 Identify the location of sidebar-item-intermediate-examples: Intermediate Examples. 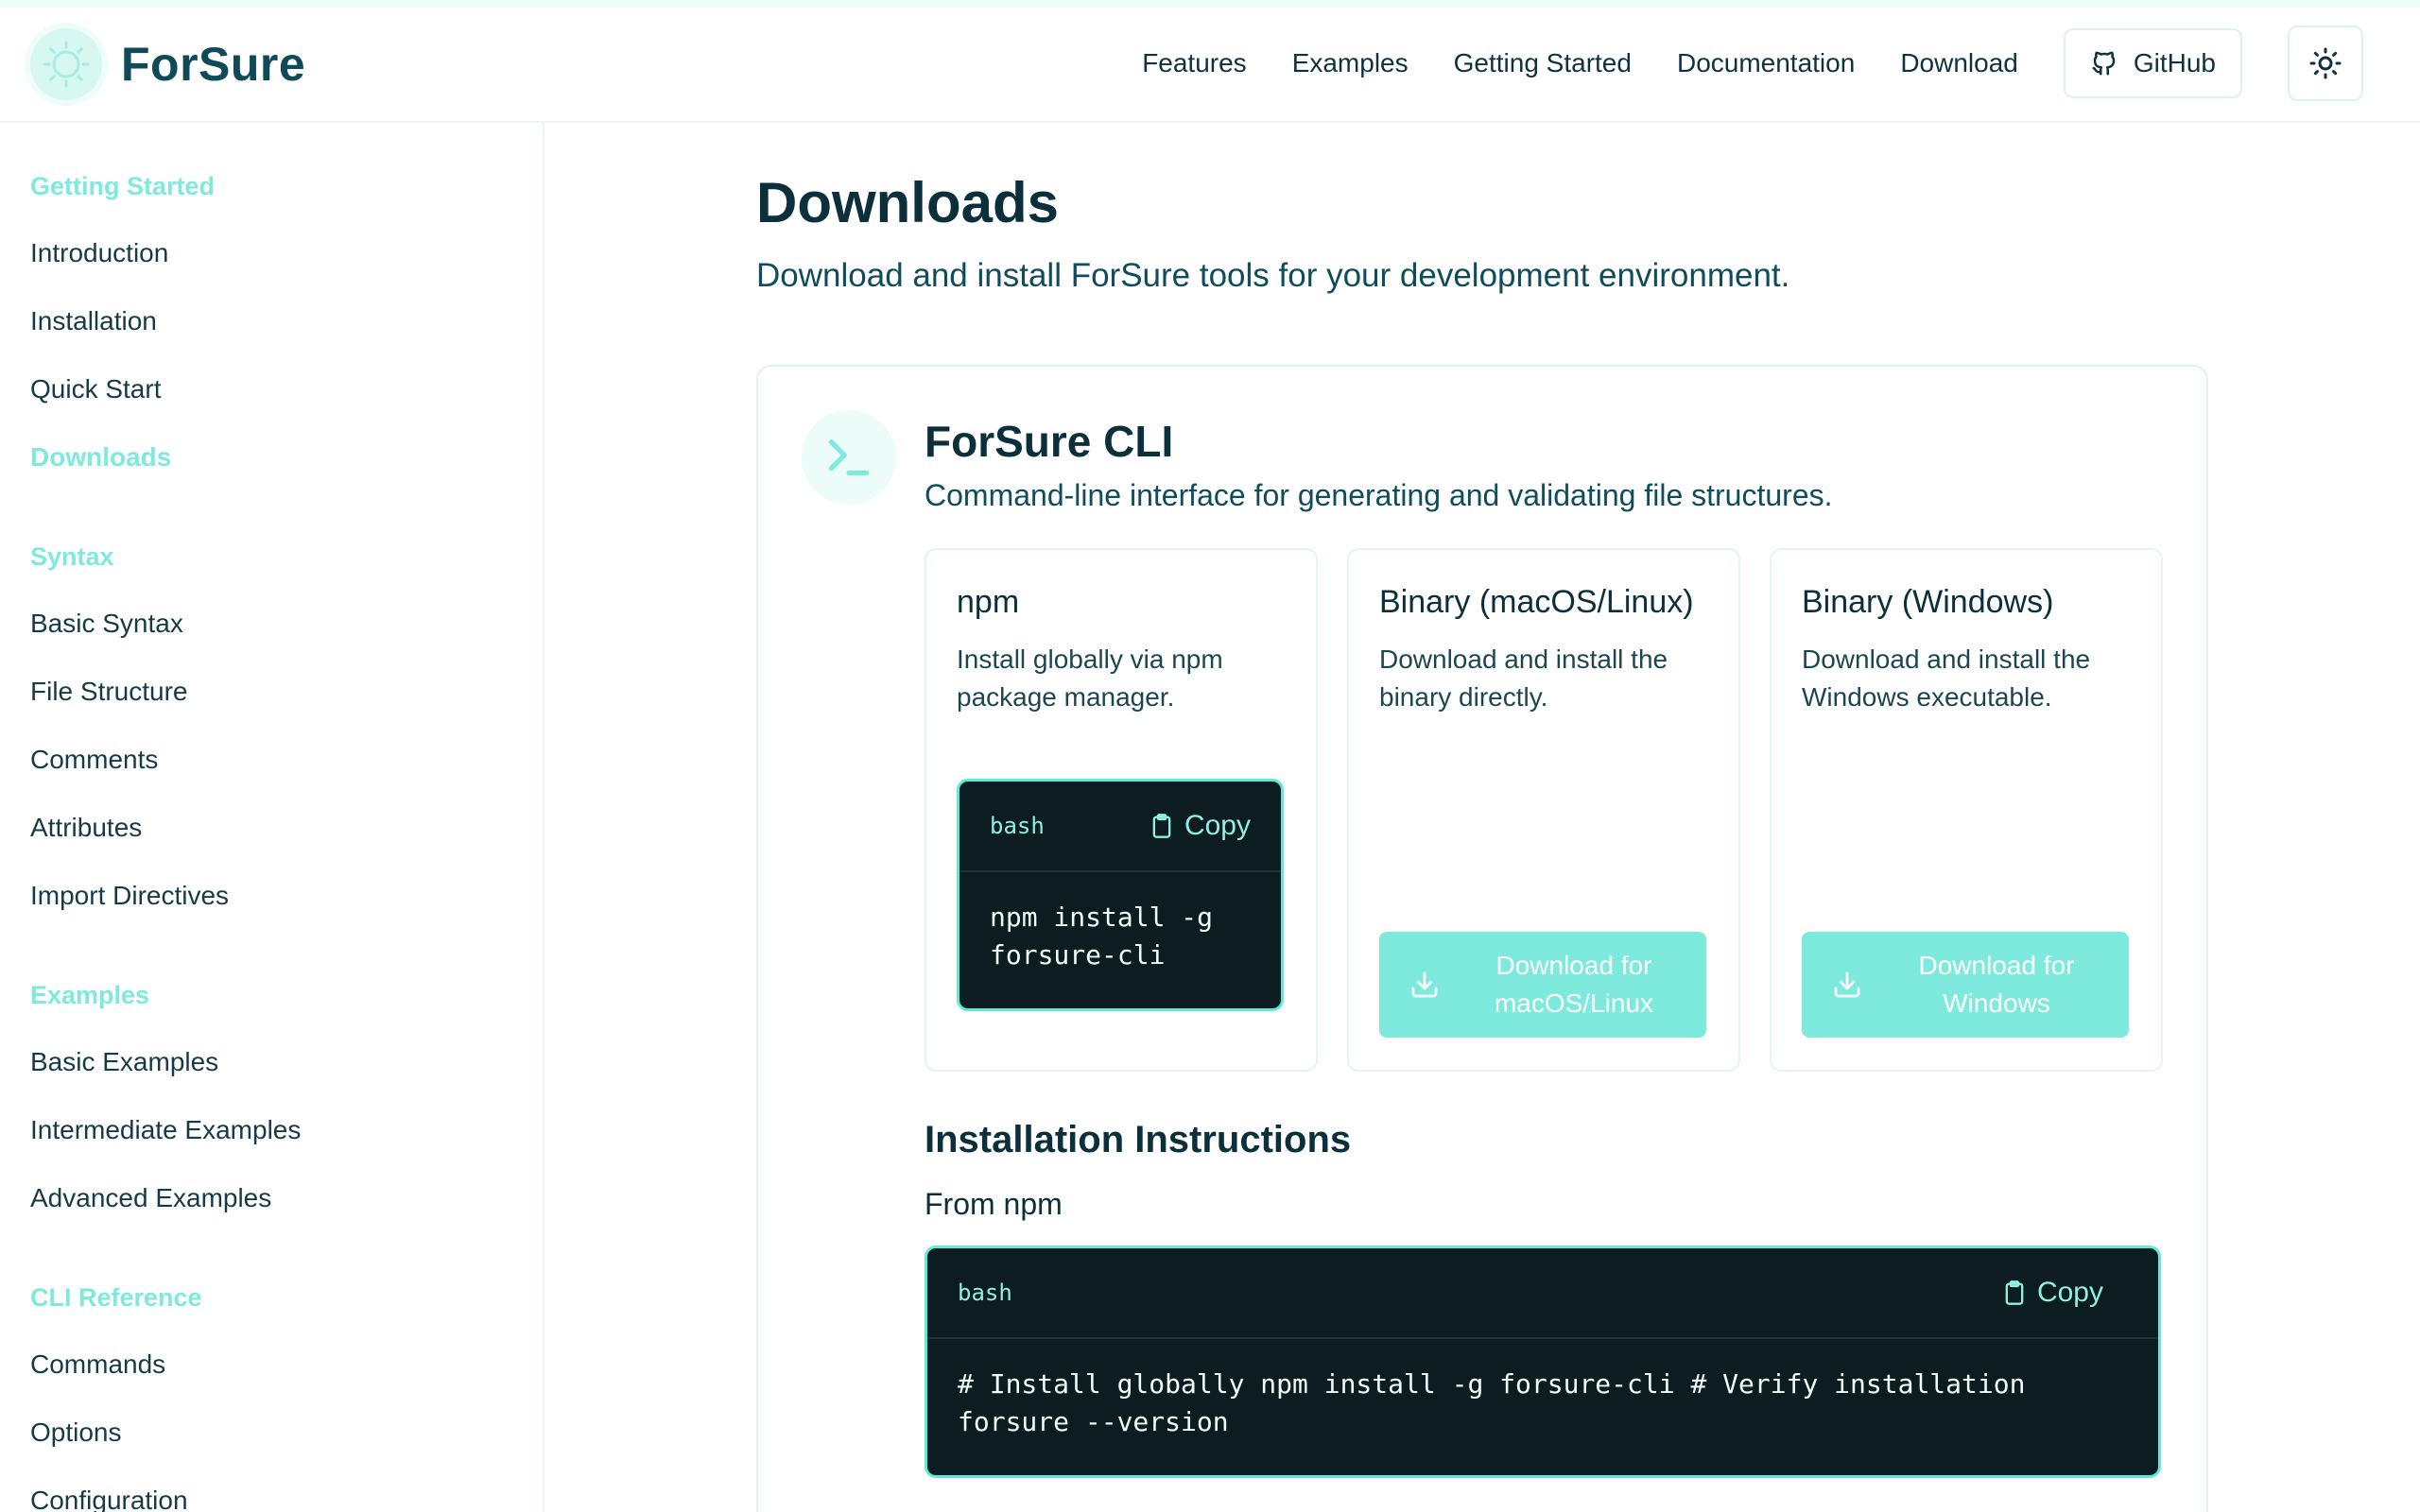
(165, 1130).